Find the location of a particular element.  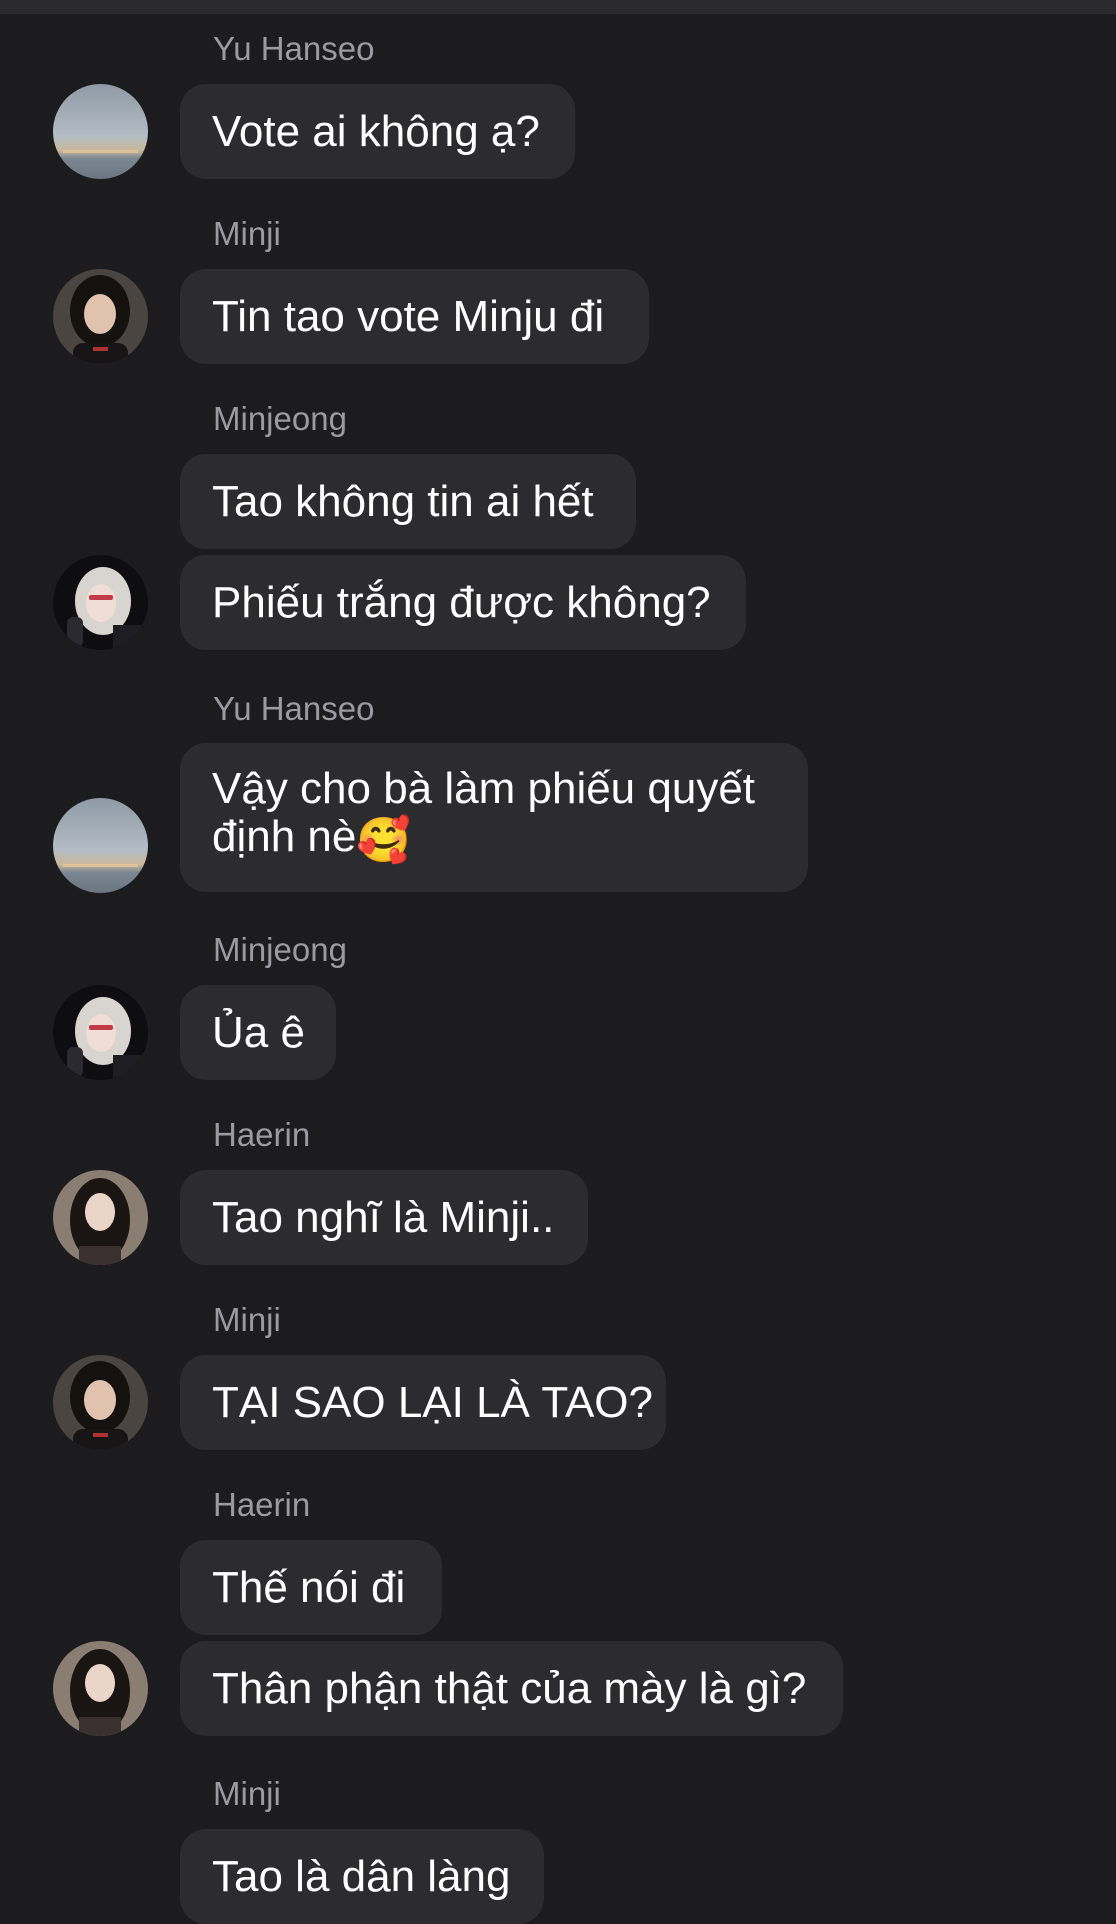

message-text: Thế nói đi is located at coordinates (309, 1587).